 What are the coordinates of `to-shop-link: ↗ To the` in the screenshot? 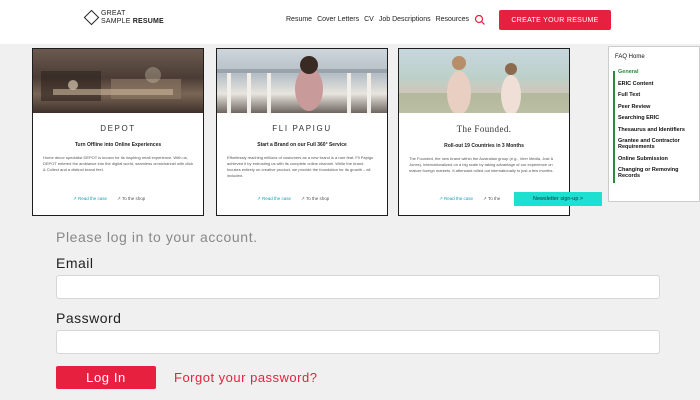 It's located at (491, 199).